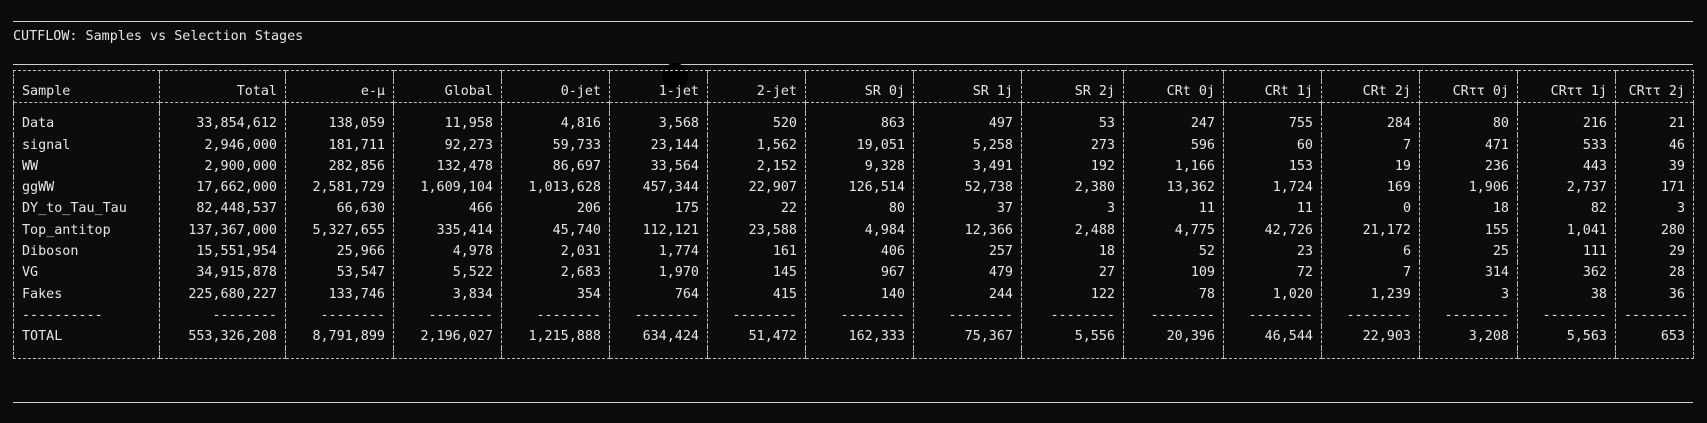 The image size is (1707, 423). Describe the element at coordinates (1072, 252) in the screenshot. I see `table-cell: 18` at that location.